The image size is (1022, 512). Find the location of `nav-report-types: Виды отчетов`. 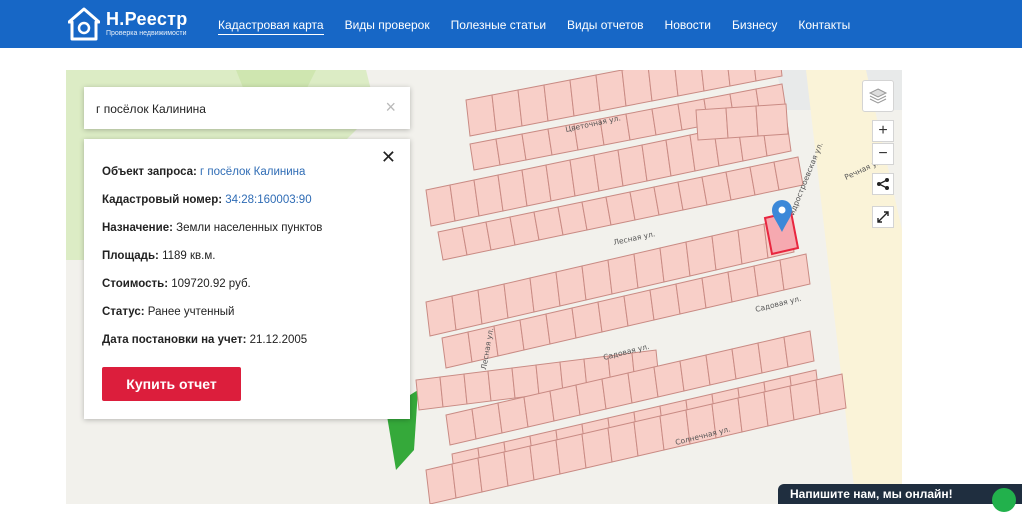

nav-report-types: Виды отчетов is located at coordinates (605, 26).